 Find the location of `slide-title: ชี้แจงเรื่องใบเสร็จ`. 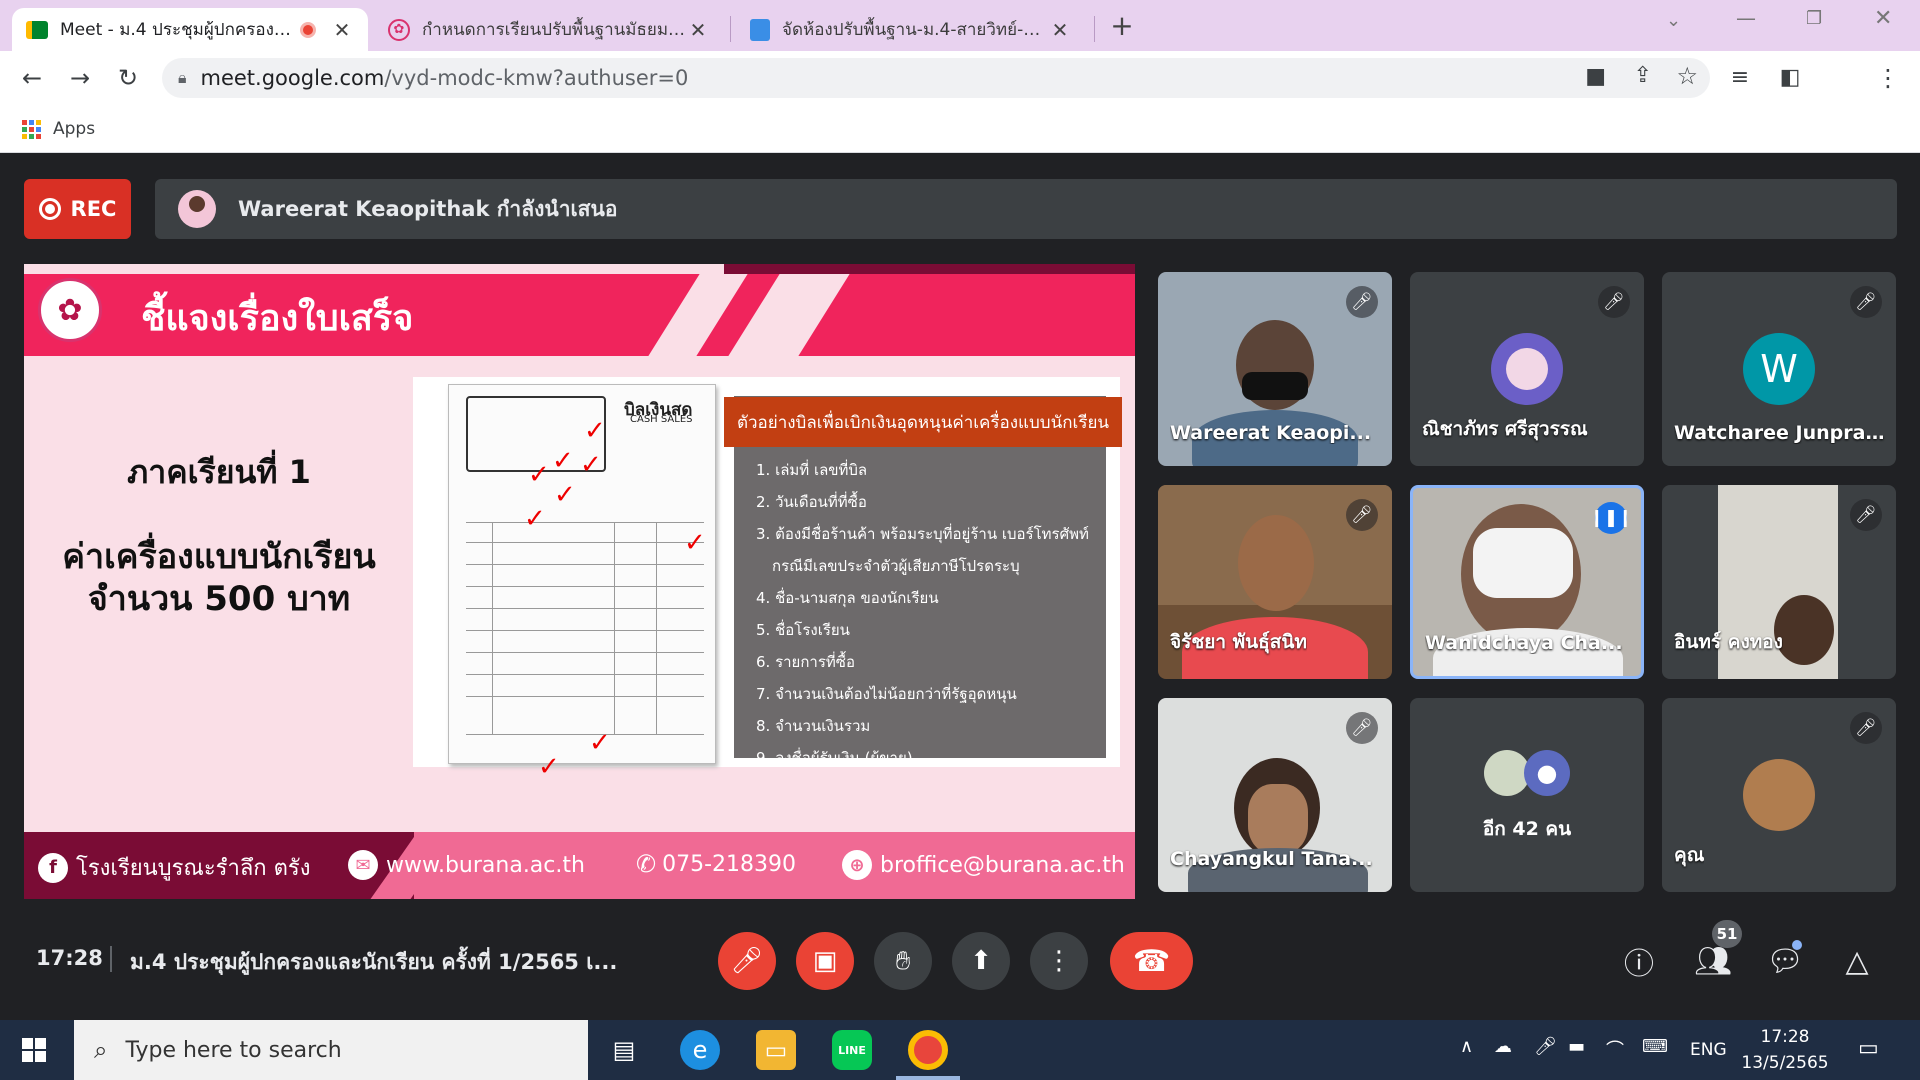

slide-title: ชี้แจงเรื่องใบเสร็จ is located at coordinates (277, 318).